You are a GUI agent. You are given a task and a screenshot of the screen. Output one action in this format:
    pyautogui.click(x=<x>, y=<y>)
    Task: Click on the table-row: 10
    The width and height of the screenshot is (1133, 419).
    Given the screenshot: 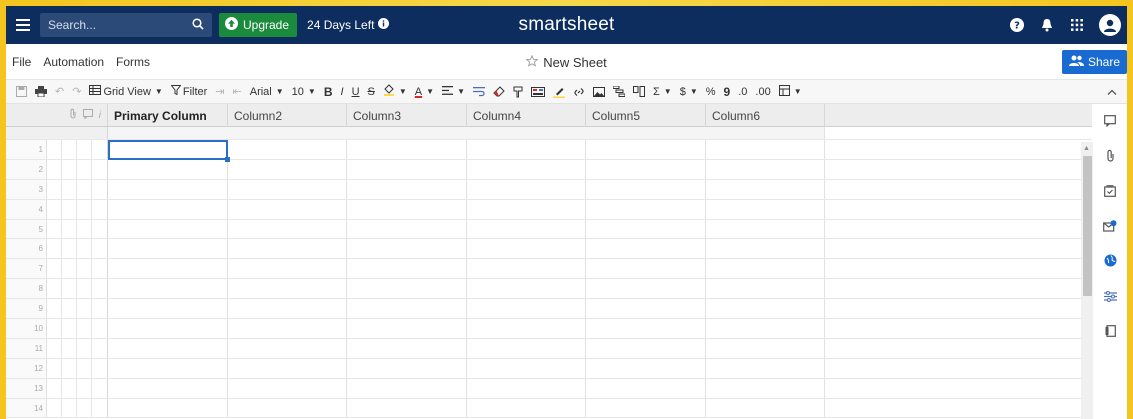 What is the action you would take?
    pyautogui.click(x=549, y=329)
    